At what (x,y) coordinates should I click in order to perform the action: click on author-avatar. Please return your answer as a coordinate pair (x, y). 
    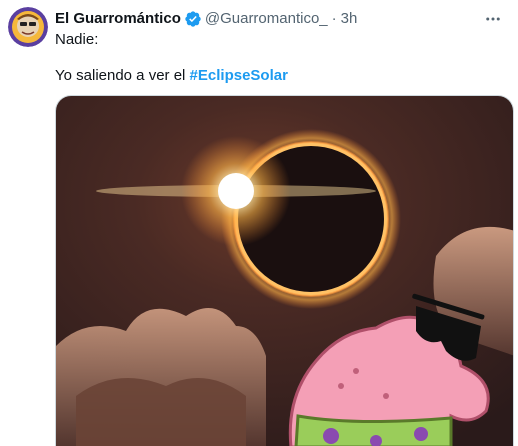
    Looking at the image, I should click on (28, 27).